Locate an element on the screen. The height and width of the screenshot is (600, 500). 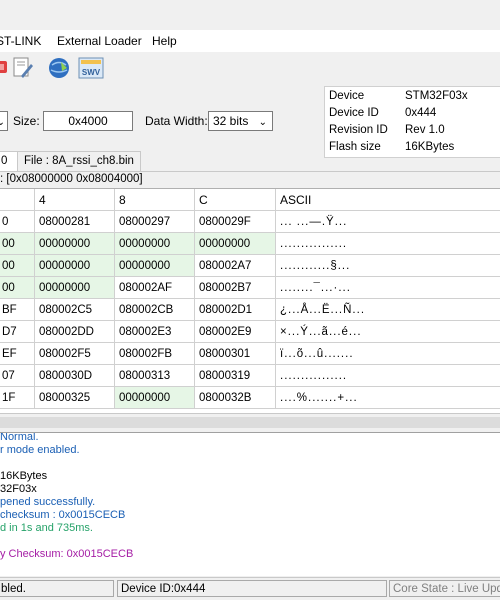
revision-id-label: Revision ID is located at coordinates (358, 130).